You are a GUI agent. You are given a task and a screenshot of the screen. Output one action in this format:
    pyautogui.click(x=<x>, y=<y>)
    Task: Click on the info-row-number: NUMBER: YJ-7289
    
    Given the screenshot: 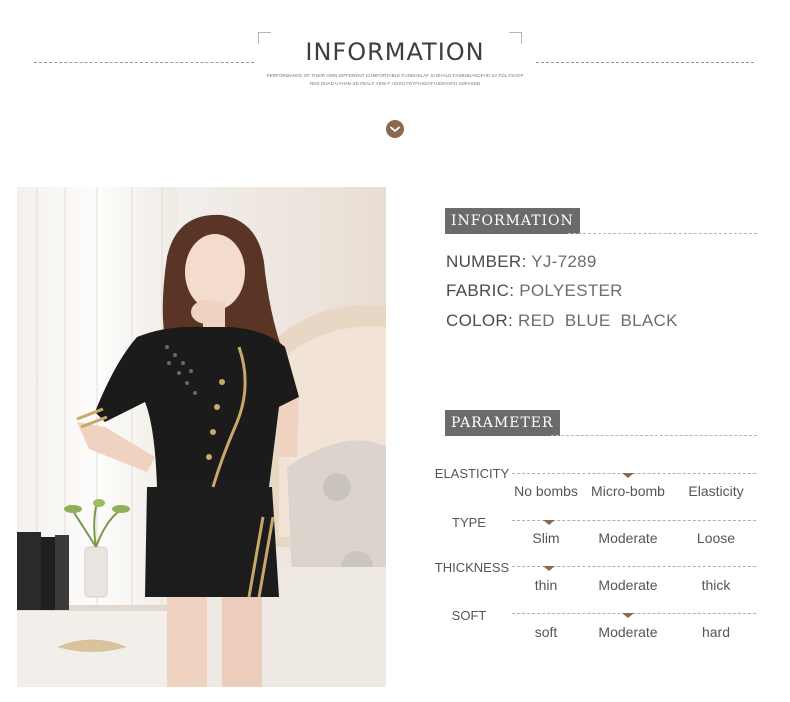 What is the action you would take?
    pyautogui.click(x=521, y=262)
    